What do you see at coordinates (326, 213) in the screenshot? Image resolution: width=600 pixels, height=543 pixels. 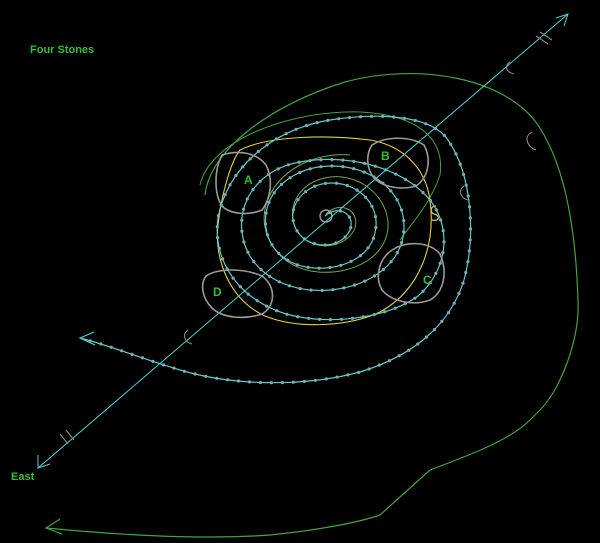 I see `inner-green-spiral` at bounding box center [326, 213].